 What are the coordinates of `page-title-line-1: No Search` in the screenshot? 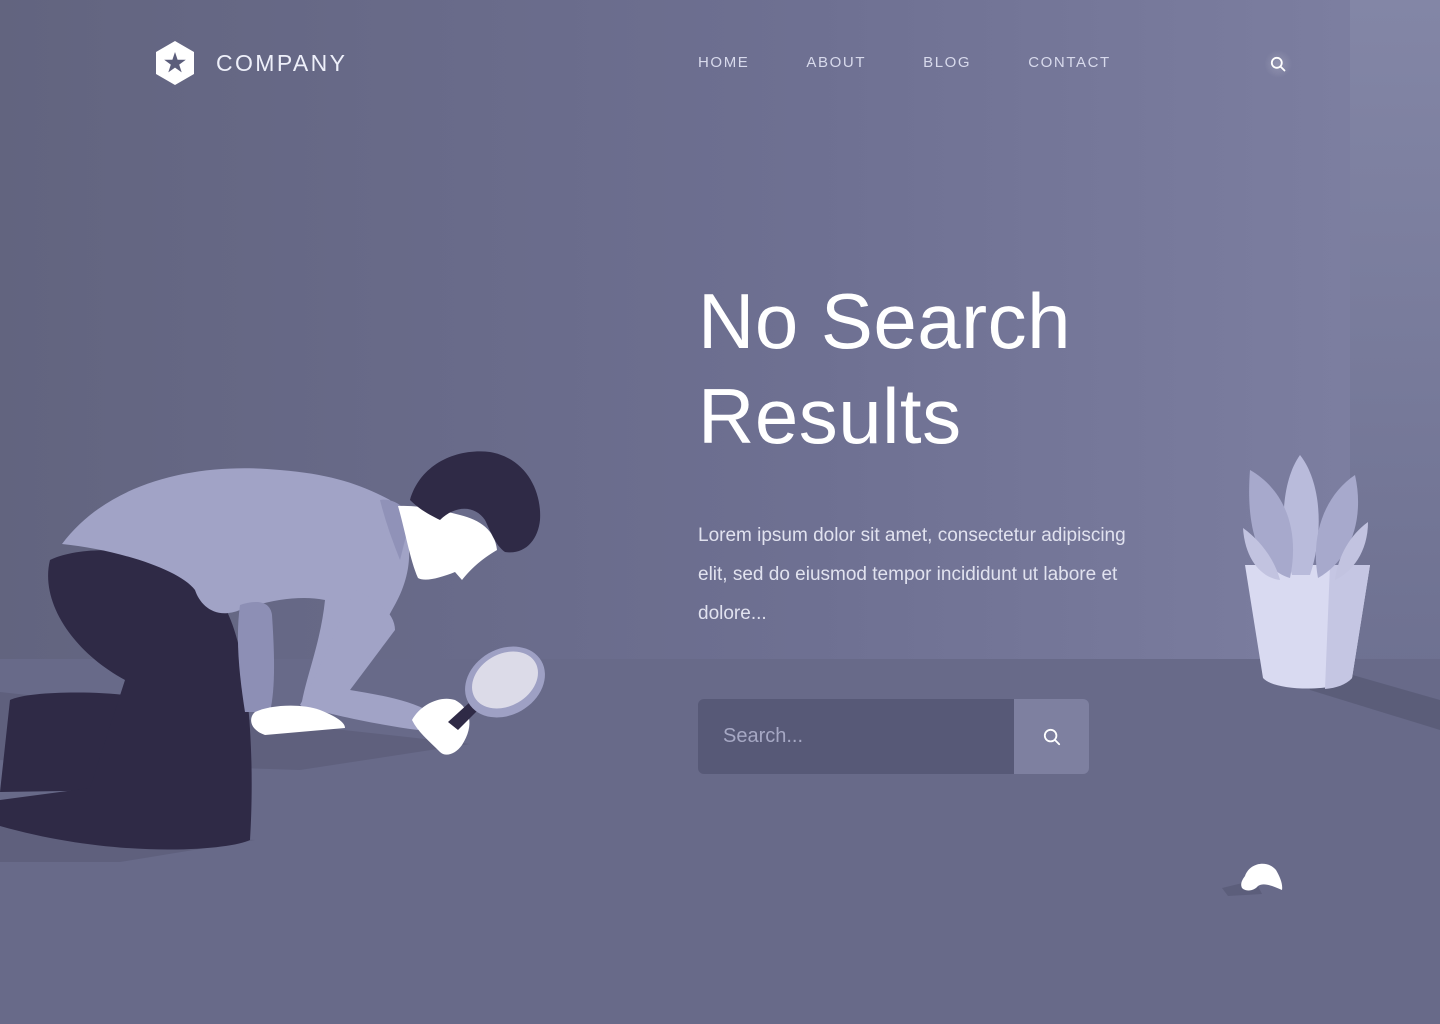 It's located at (885, 321).